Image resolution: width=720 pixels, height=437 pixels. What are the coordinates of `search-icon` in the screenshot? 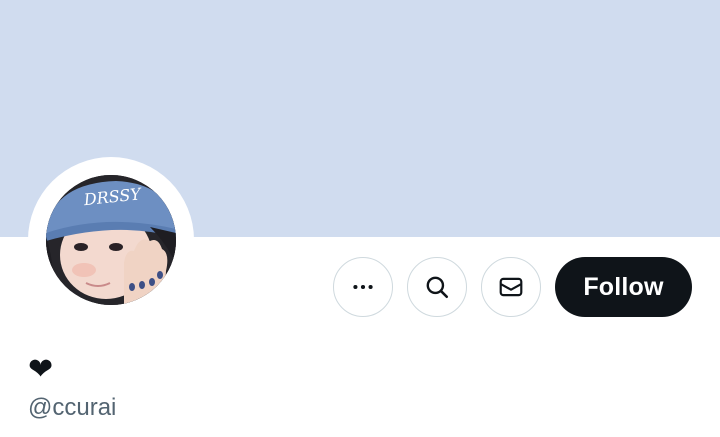 It's located at (437, 287).